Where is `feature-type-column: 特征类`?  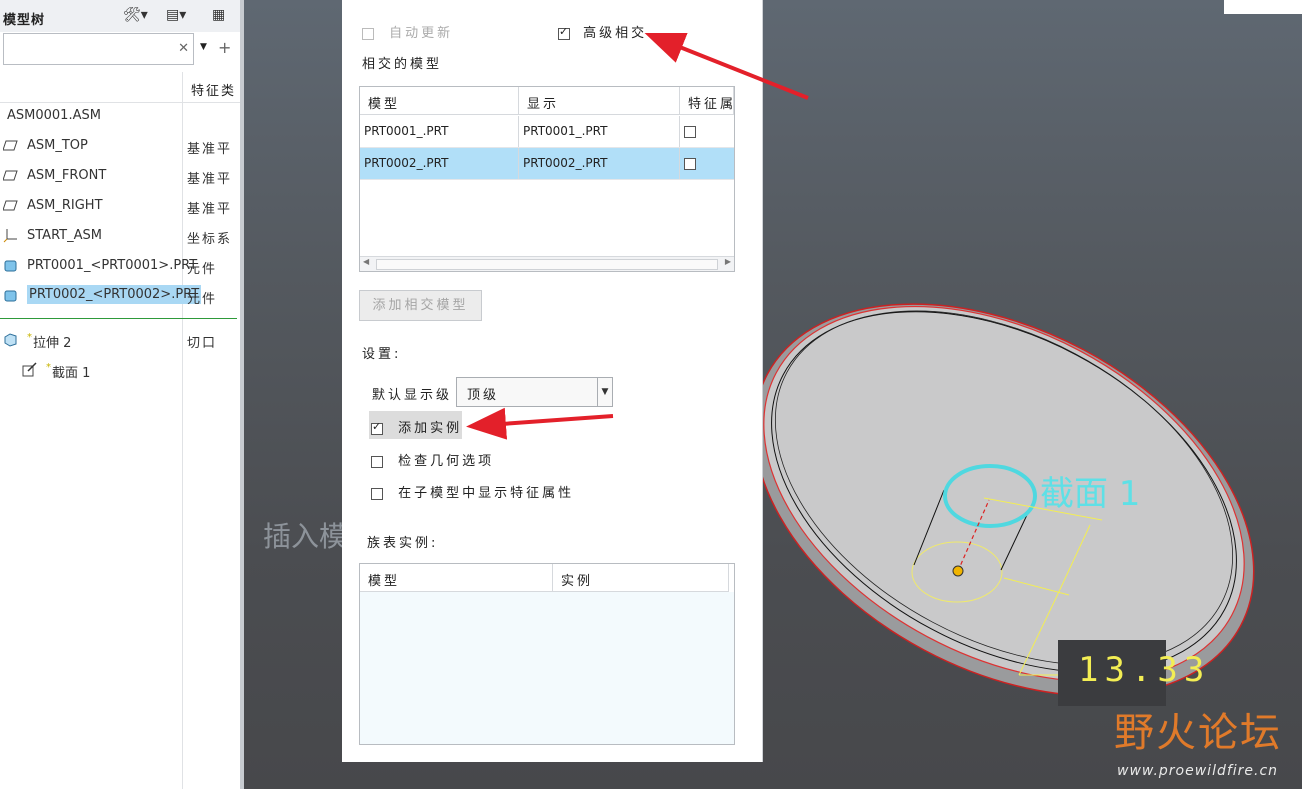 feature-type-column: 特征类 is located at coordinates (213, 89).